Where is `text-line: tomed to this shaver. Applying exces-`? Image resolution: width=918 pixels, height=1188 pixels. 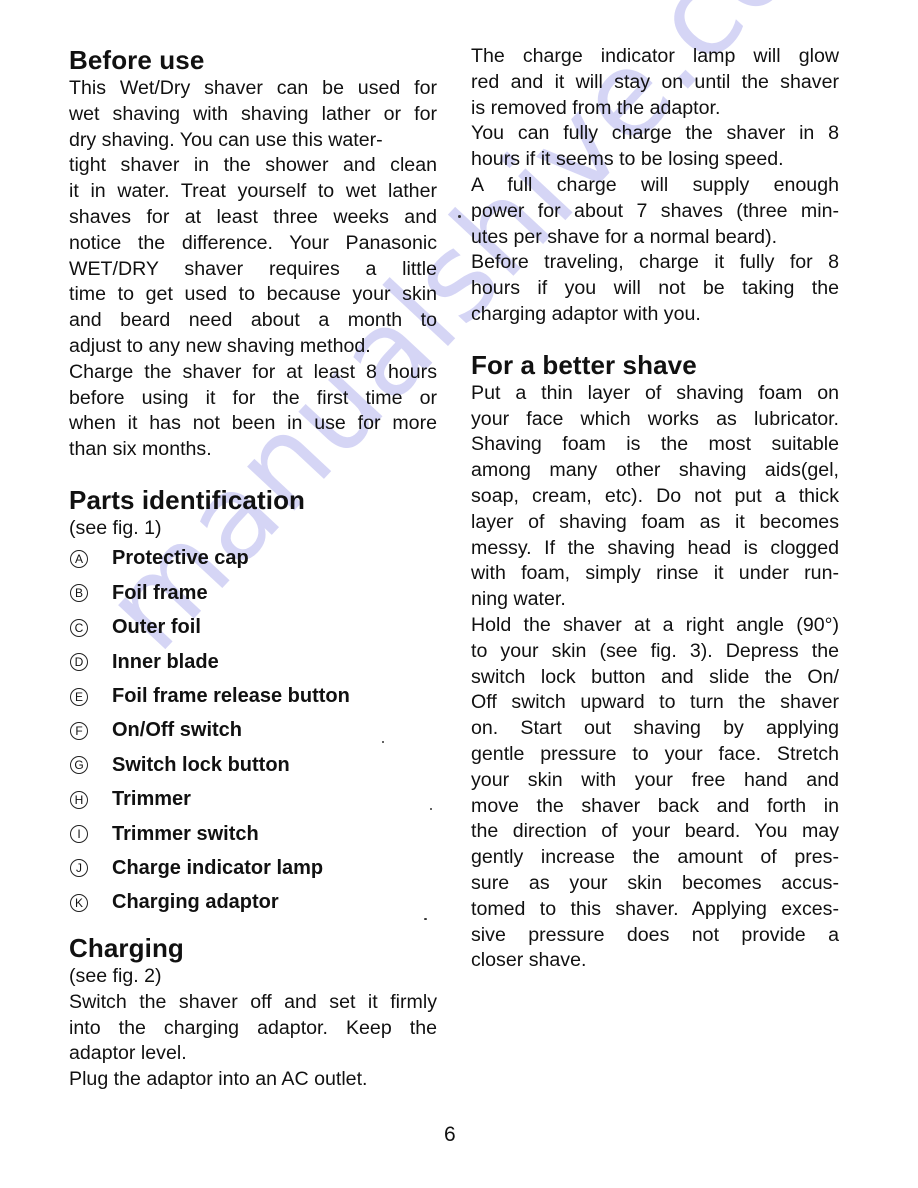 text-line: tomed to this shaver. Applying exces- is located at coordinates (655, 908).